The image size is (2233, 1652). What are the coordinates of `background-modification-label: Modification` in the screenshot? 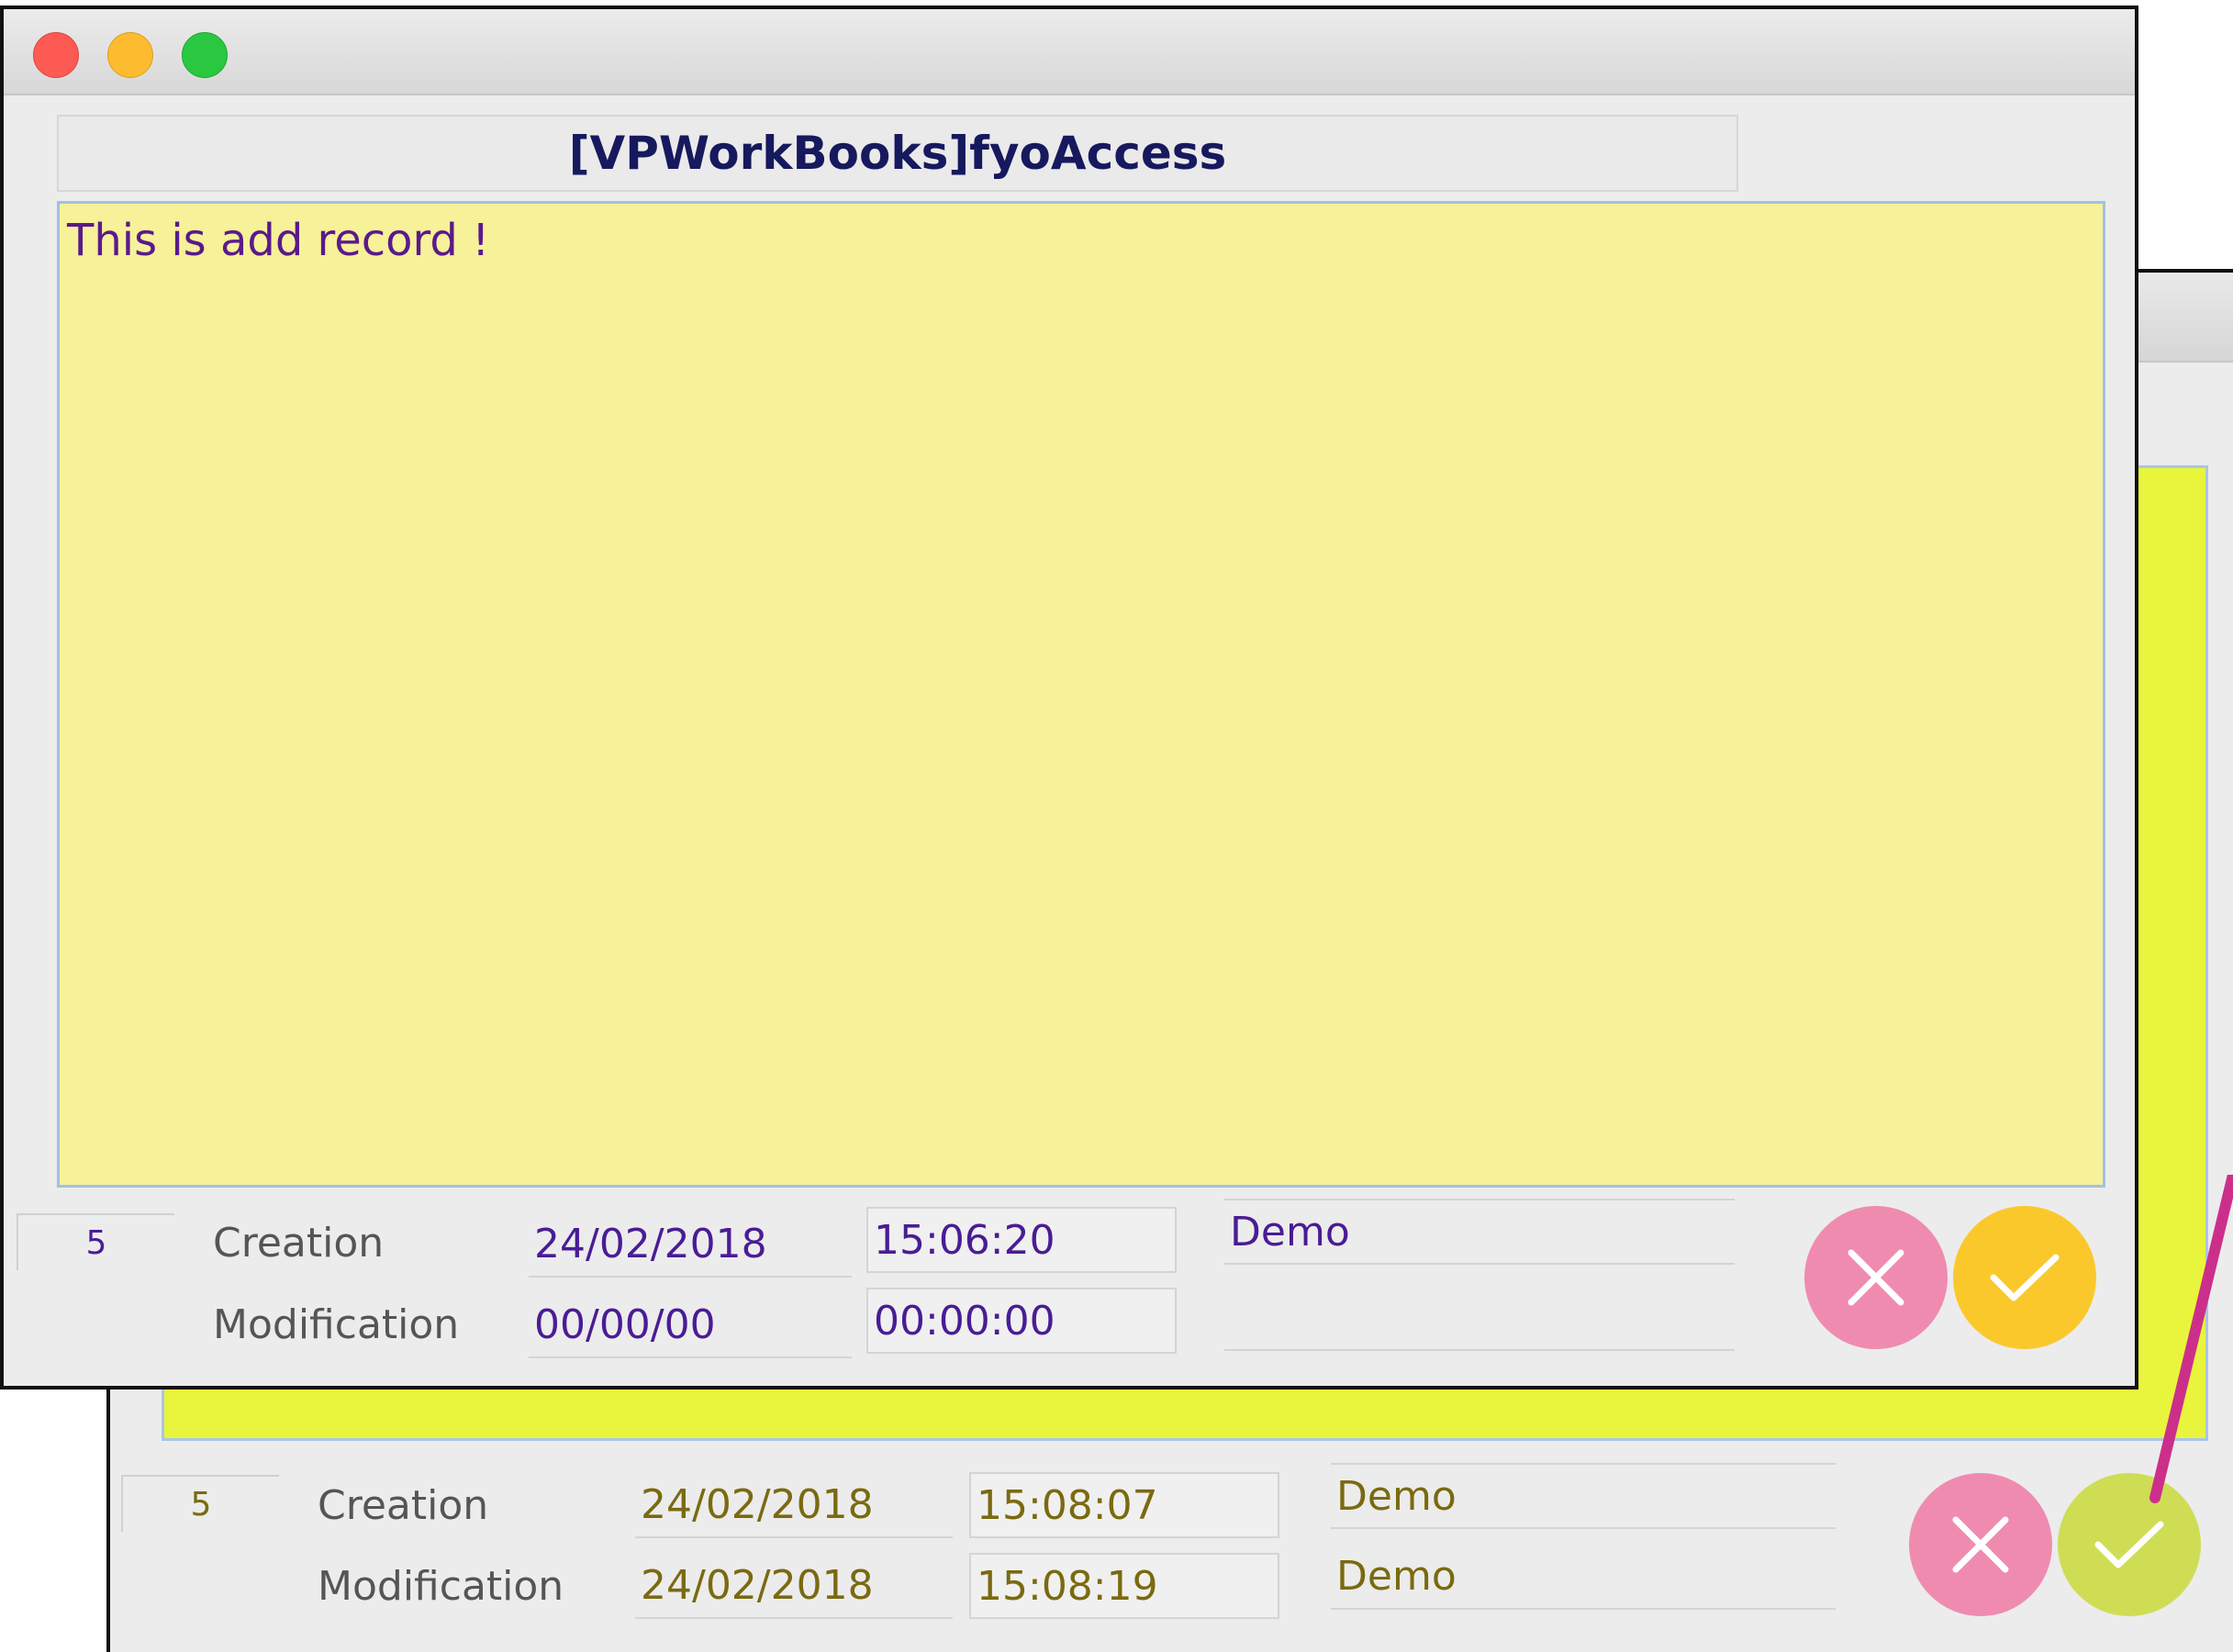 It's located at (441, 1587).